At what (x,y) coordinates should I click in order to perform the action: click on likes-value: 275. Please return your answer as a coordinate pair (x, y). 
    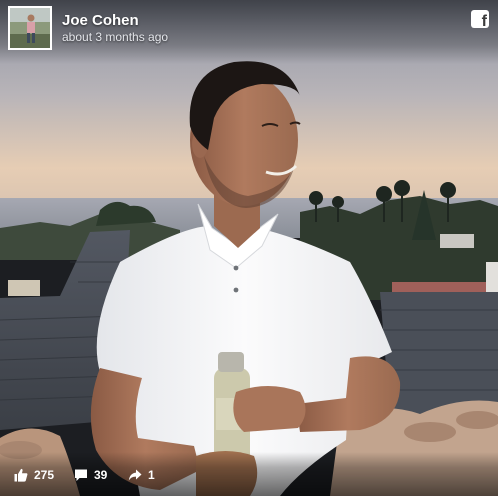
    Looking at the image, I should click on (44, 475).